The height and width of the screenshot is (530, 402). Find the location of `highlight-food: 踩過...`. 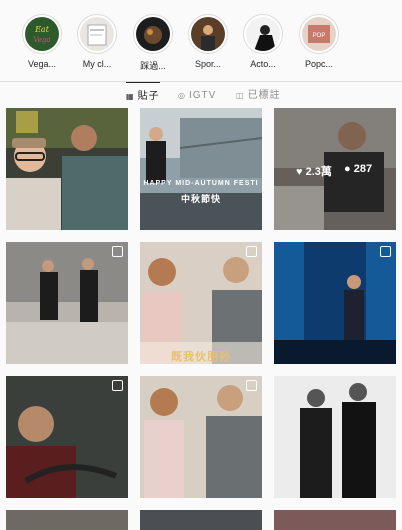

highlight-food: 踩過... is located at coordinates (153, 43).